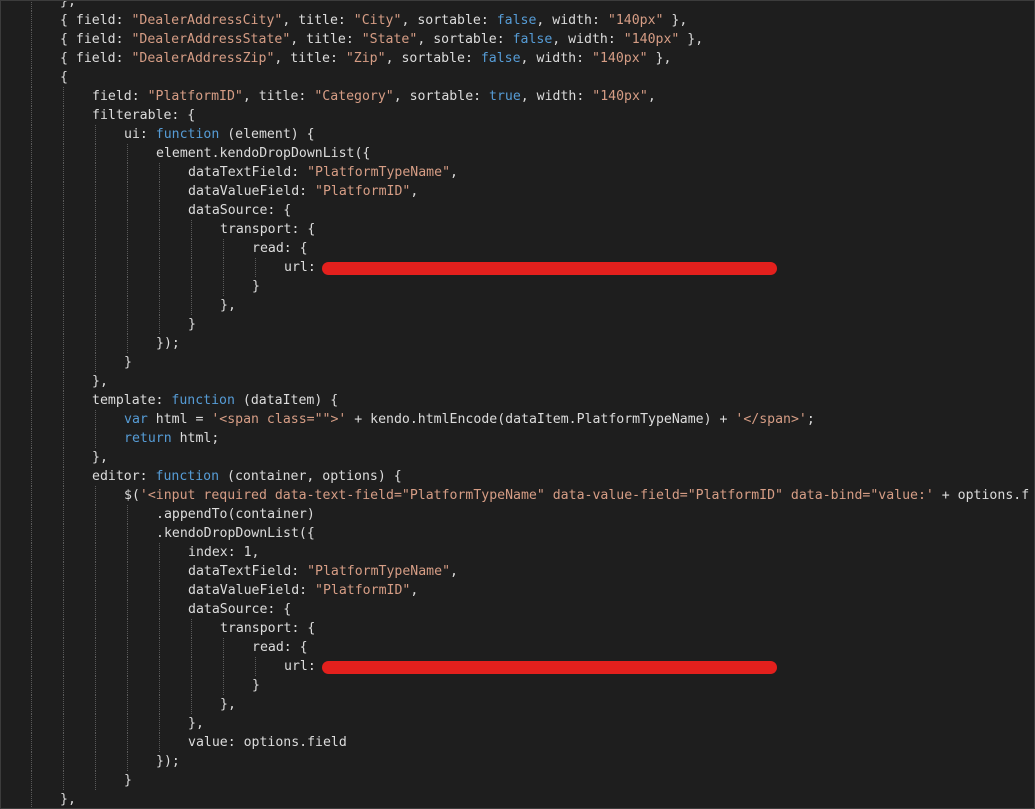  What do you see at coordinates (179, 419) in the screenshot?
I see `code-token: html =` at bounding box center [179, 419].